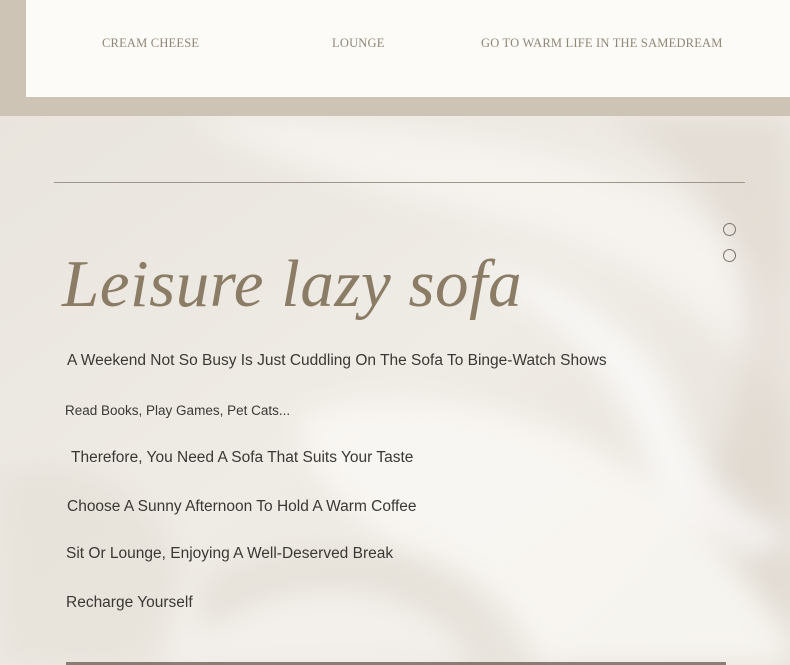 The height and width of the screenshot is (665, 790). Describe the element at coordinates (399, 182) in the screenshot. I see `divider-line` at that location.